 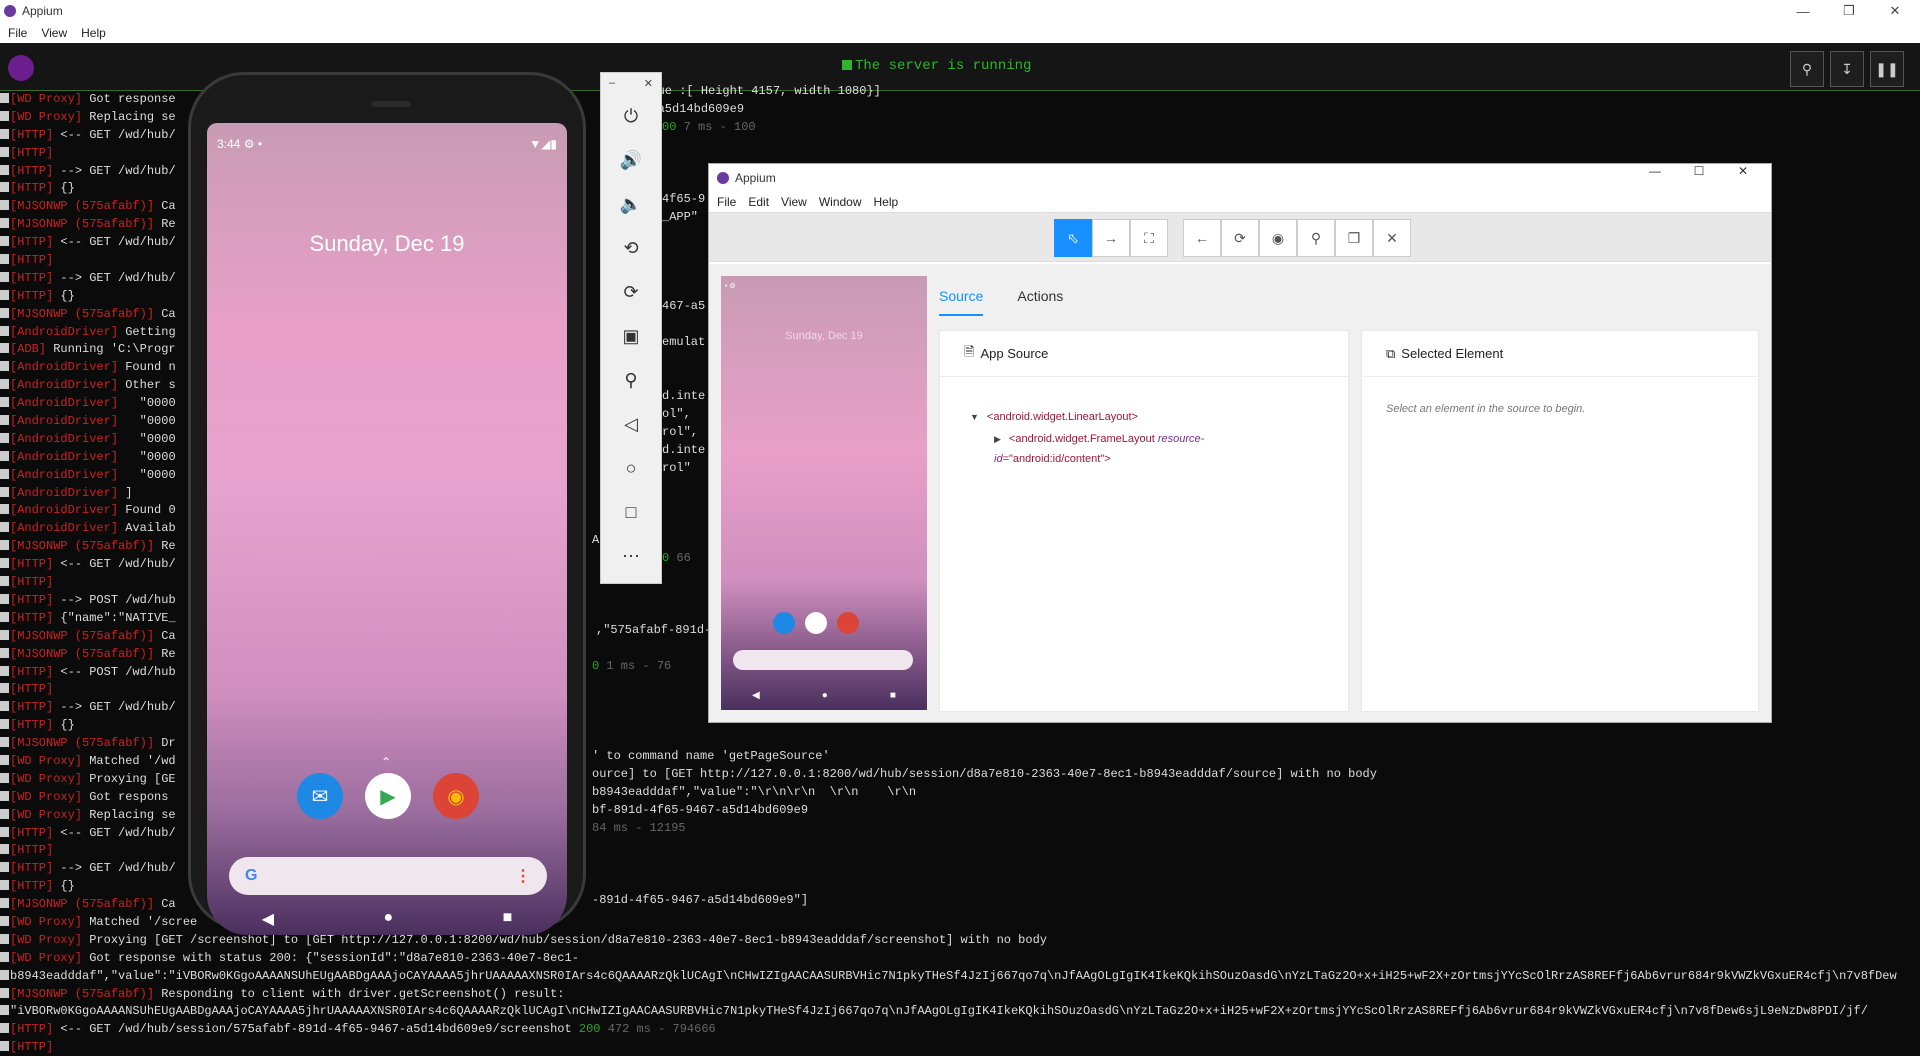 I want to click on tab-actions: Actions, so click(x=1040, y=302).